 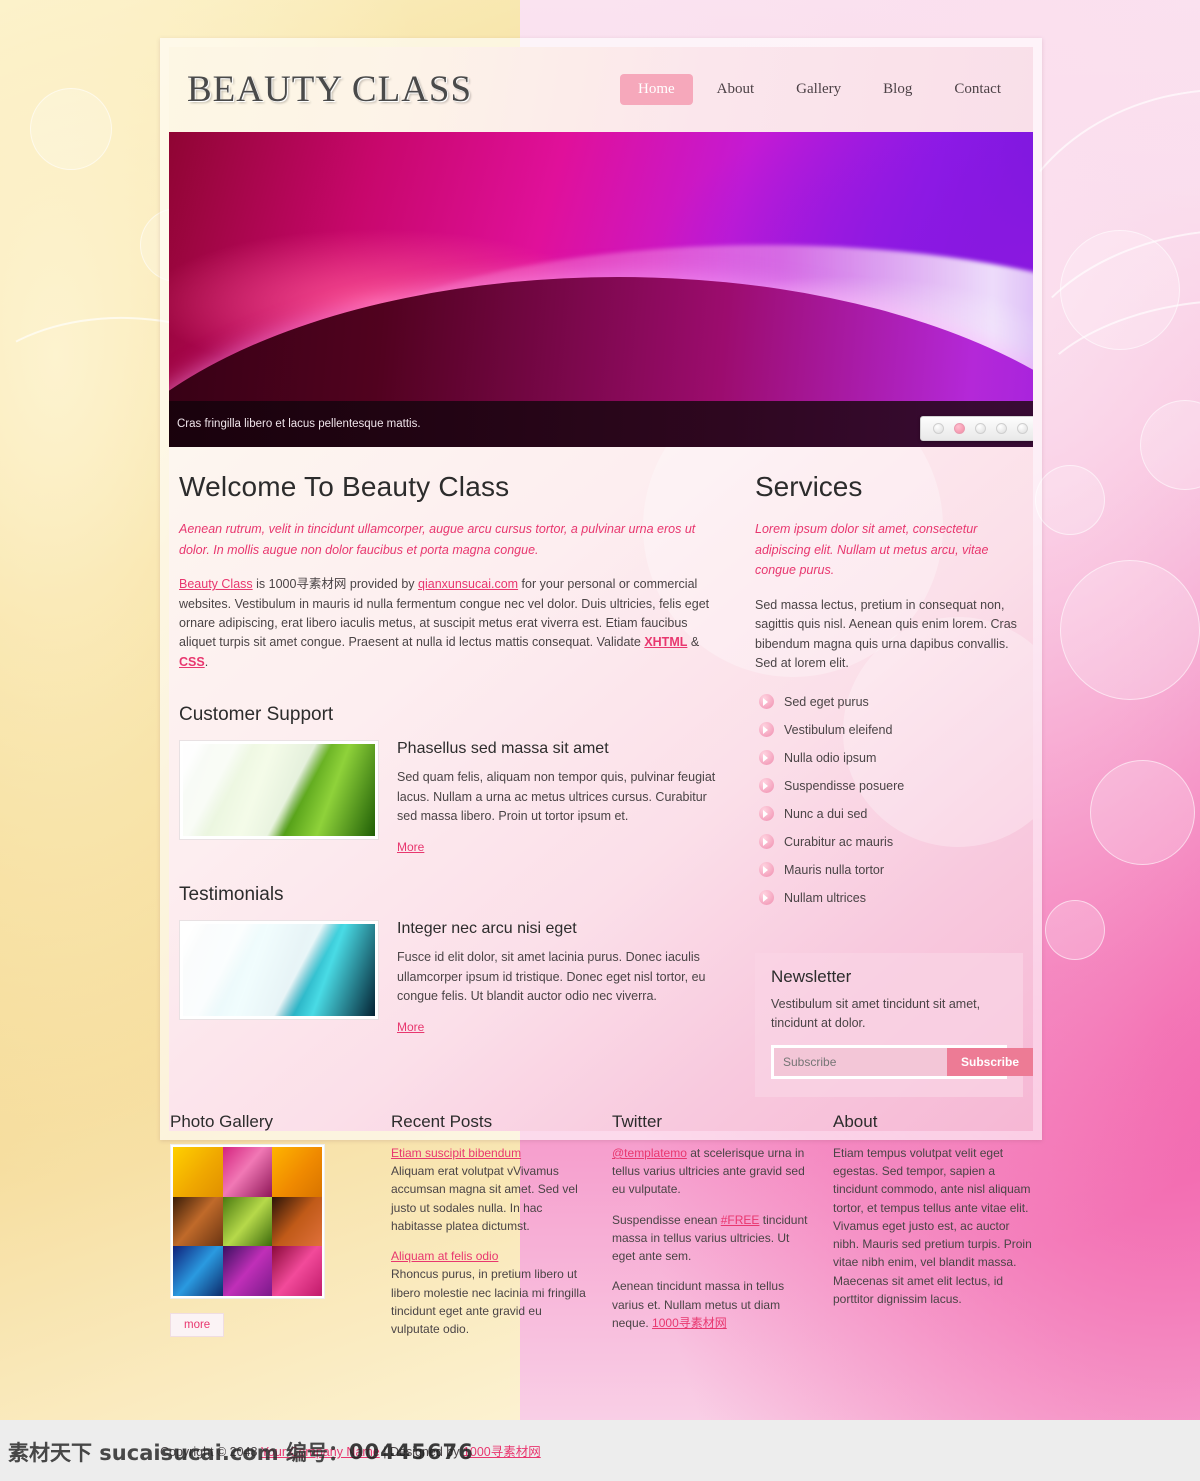 I want to click on link-provider: qianxunsucai.com, so click(x=468, y=584).